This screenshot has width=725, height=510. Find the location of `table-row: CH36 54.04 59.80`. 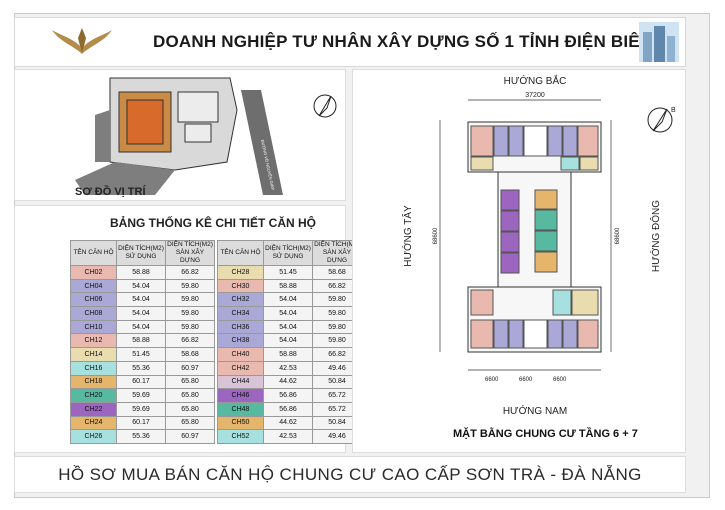

table-row: CH36 54.04 59.80 is located at coordinates (289, 327).